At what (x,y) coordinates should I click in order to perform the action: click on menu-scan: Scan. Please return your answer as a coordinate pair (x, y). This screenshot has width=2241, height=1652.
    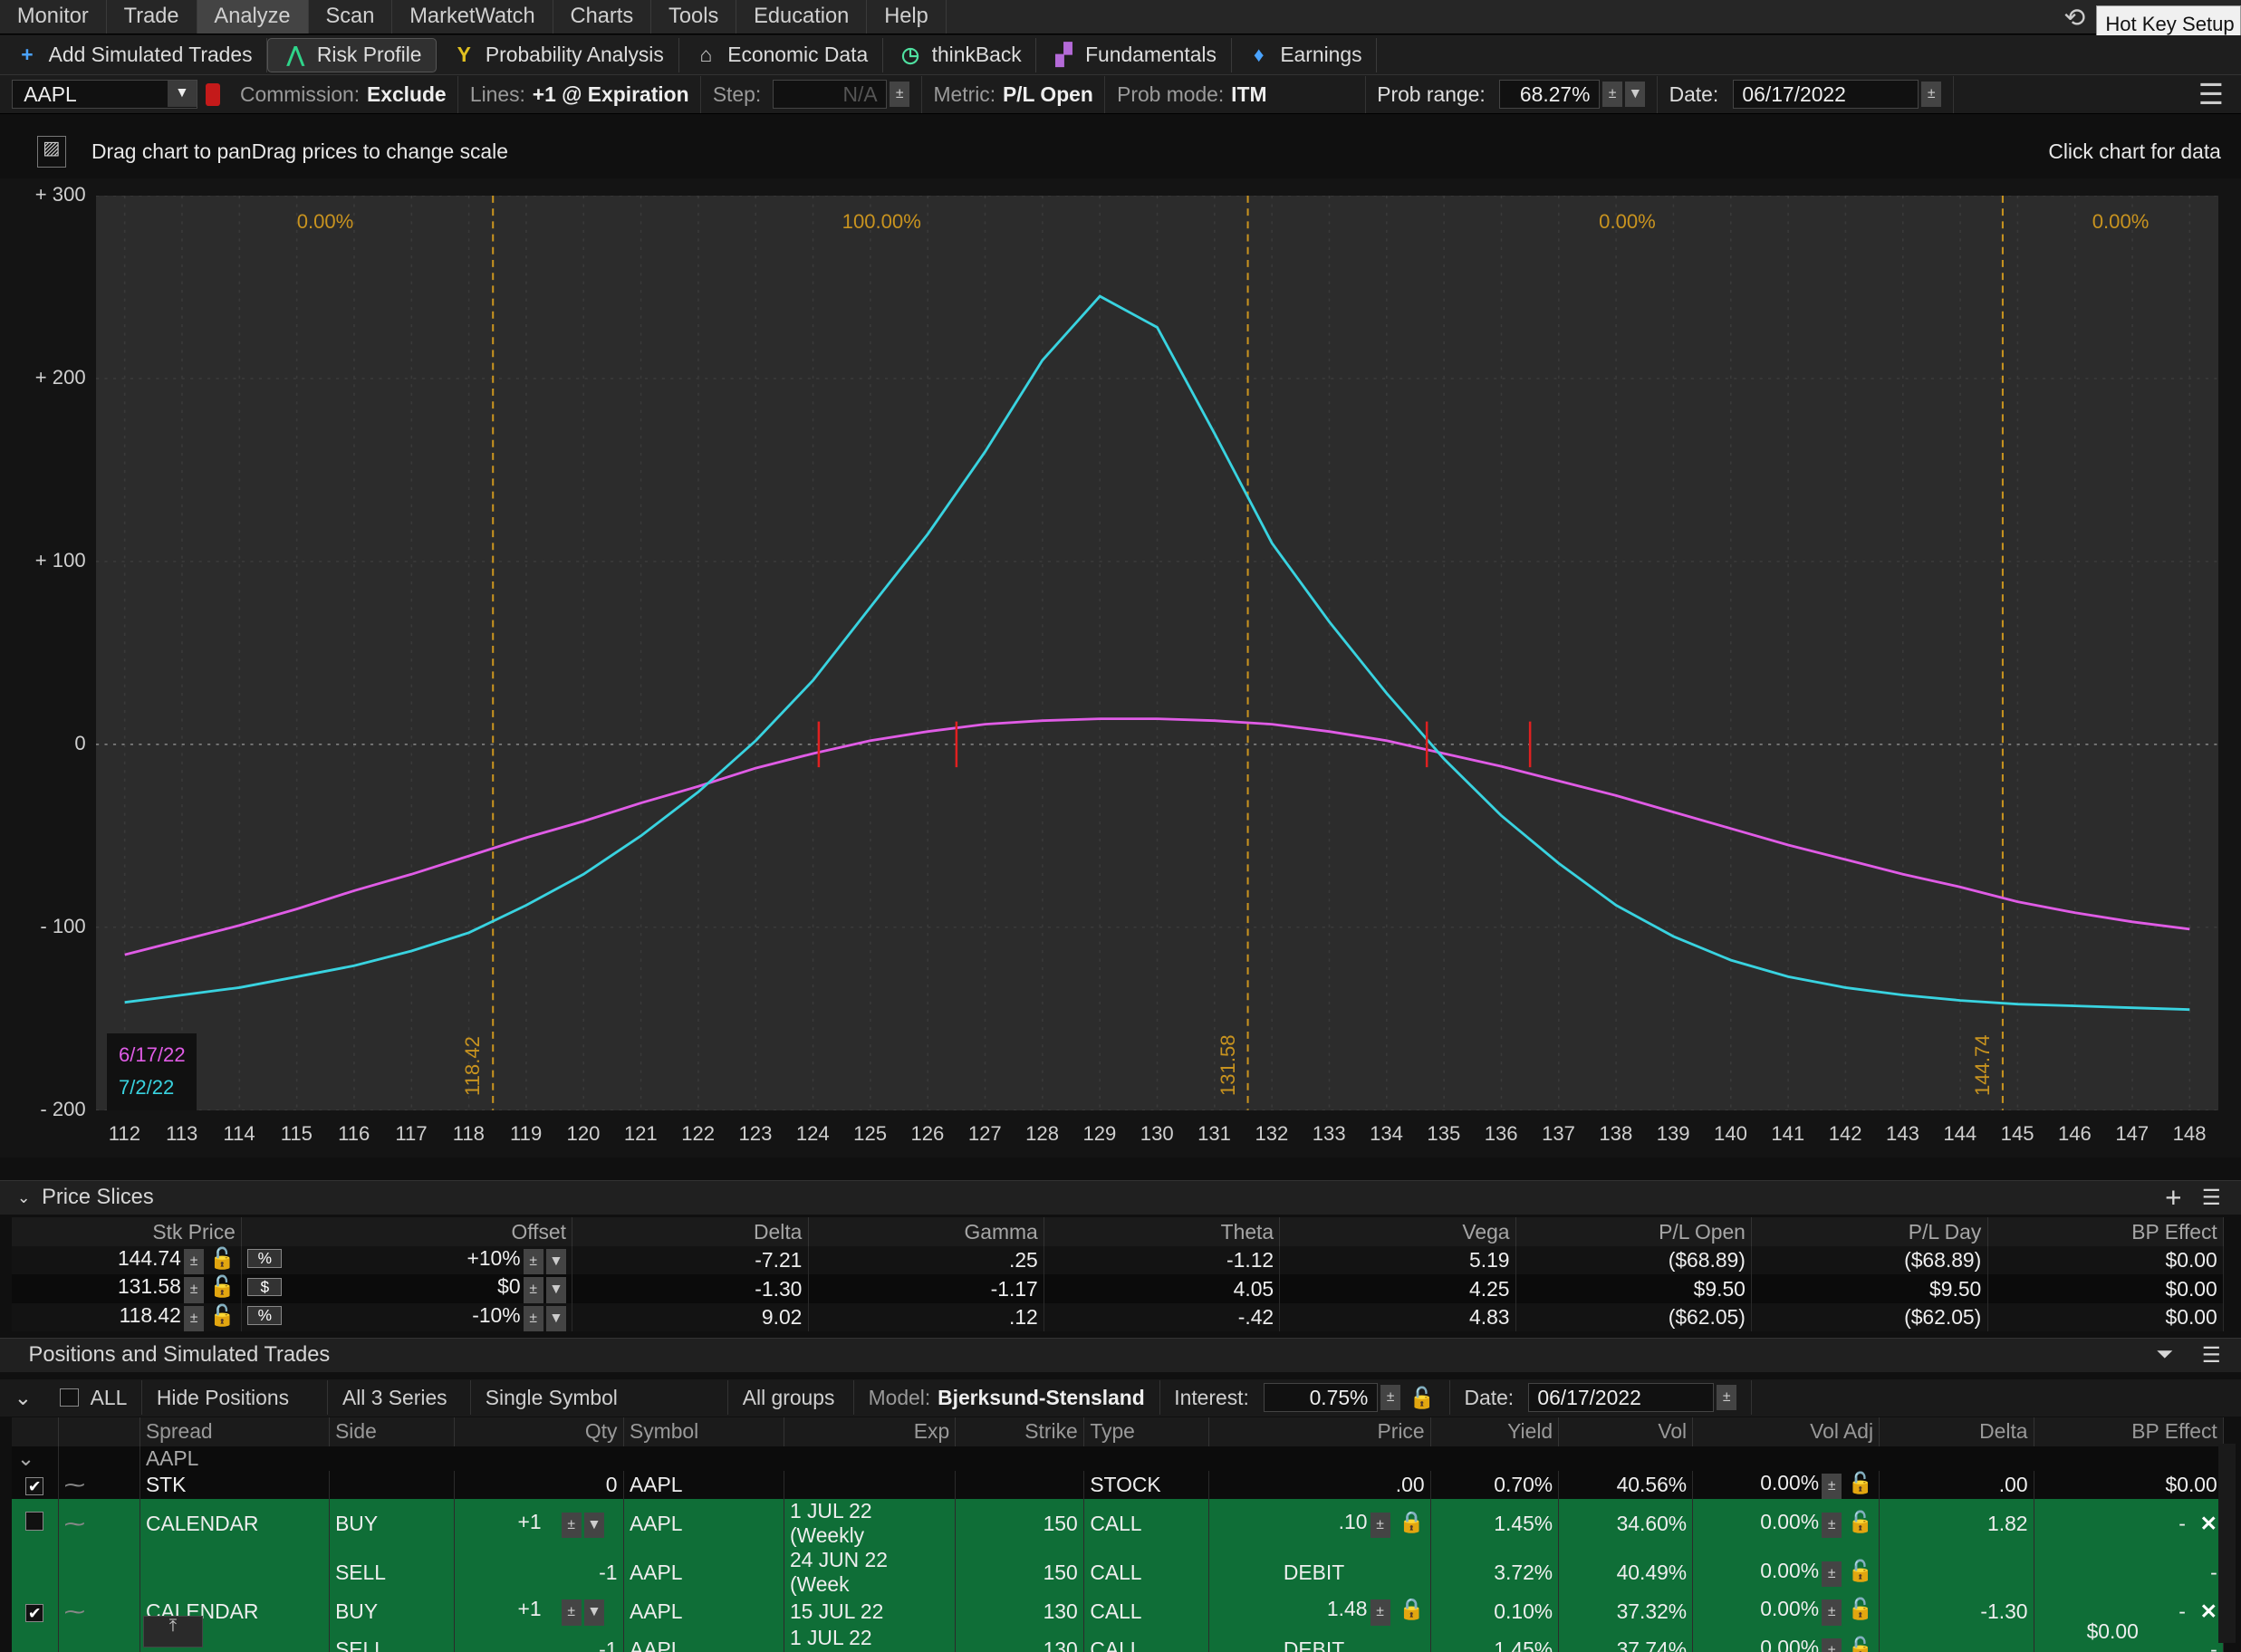
    Looking at the image, I should click on (351, 17).